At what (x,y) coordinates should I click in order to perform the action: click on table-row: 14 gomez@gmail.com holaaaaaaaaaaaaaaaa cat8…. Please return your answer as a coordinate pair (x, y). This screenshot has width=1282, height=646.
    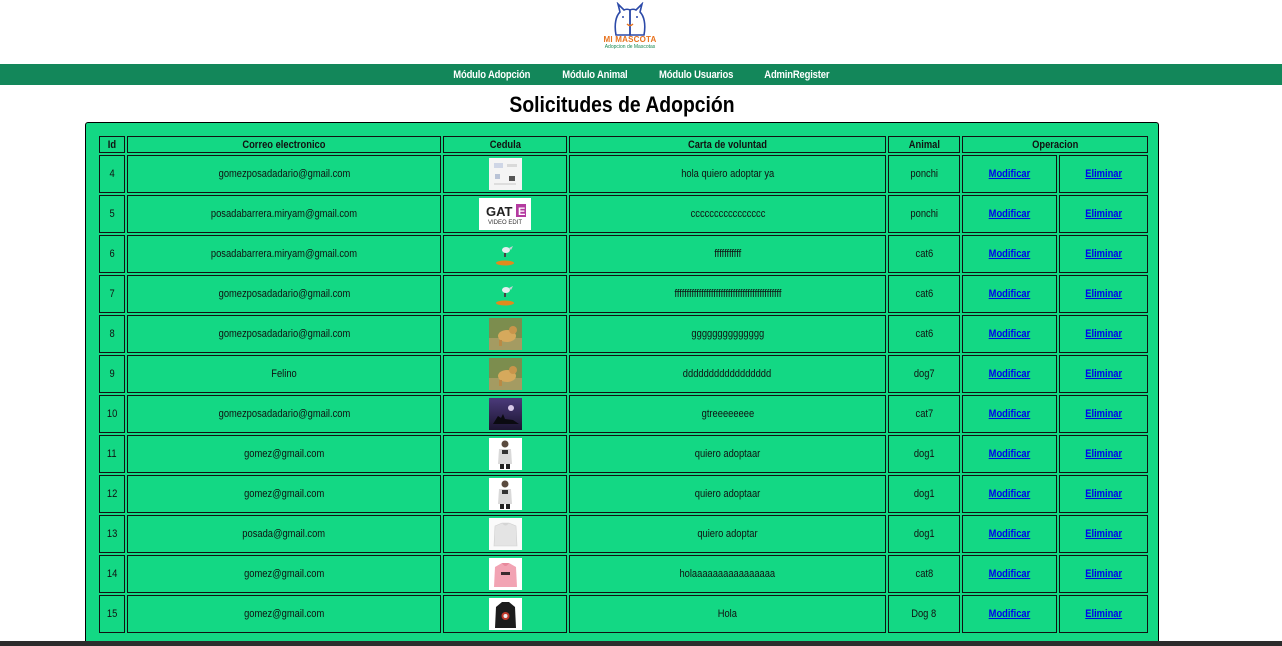
    Looking at the image, I should click on (623, 574).